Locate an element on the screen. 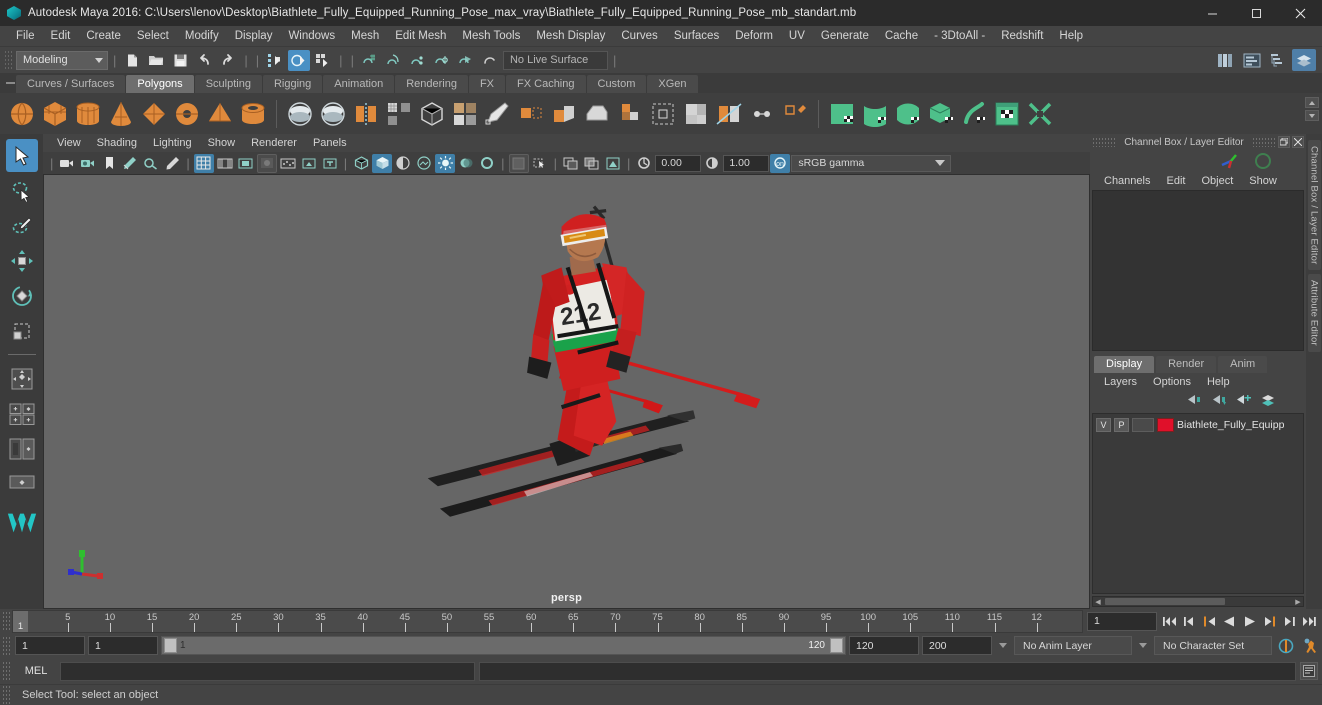 This screenshot has height=705, width=1322. camera-attributes-icon is located at coordinates (88, 163).